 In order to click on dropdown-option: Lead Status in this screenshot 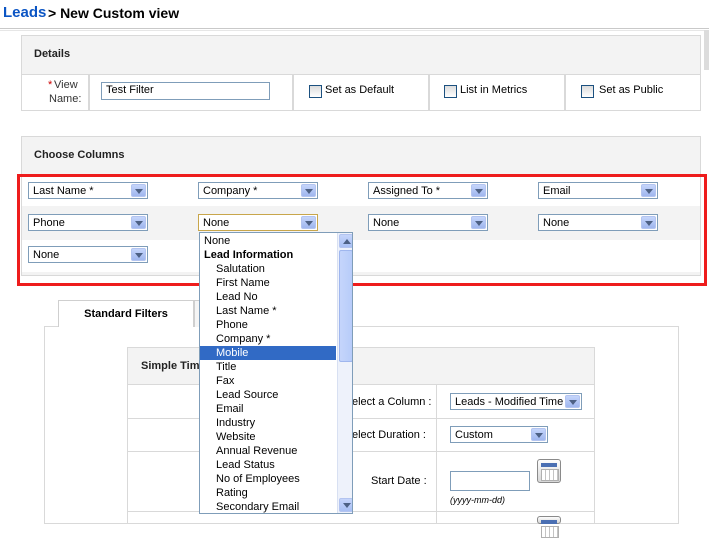, I will do `click(268, 465)`.